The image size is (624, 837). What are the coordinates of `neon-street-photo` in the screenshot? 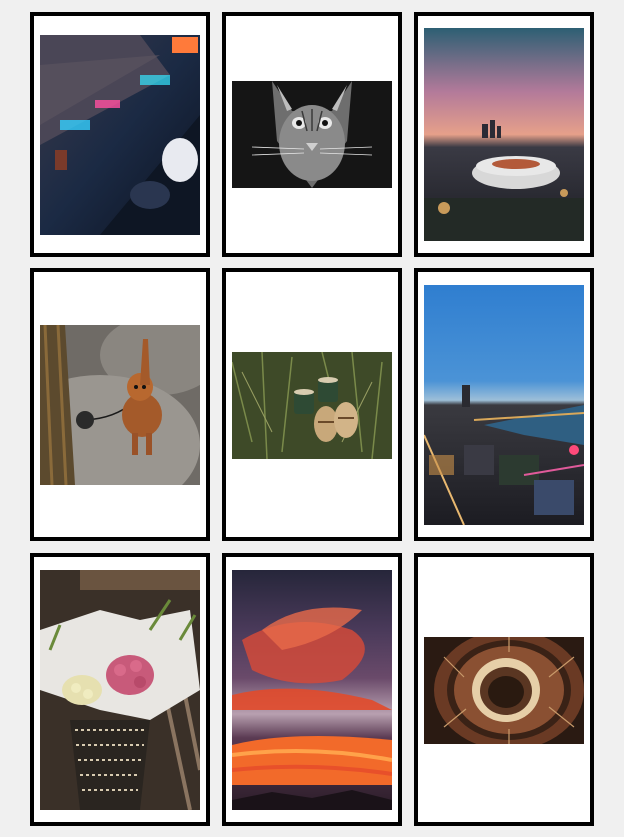 It's located at (120, 135).